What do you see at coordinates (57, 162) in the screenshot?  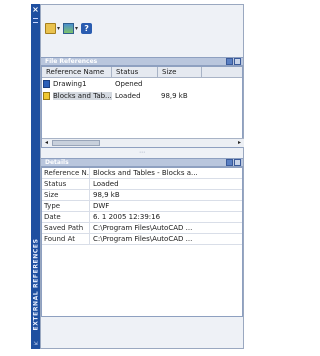 I see `section-title: Details` at bounding box center [57, 162].